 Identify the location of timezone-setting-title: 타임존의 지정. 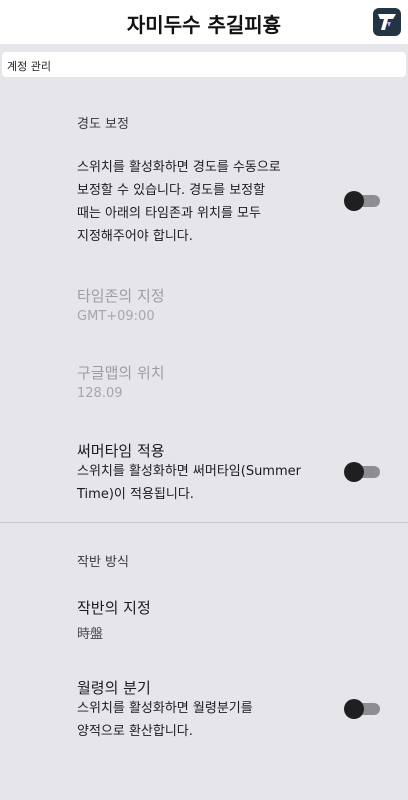
(121, 295).